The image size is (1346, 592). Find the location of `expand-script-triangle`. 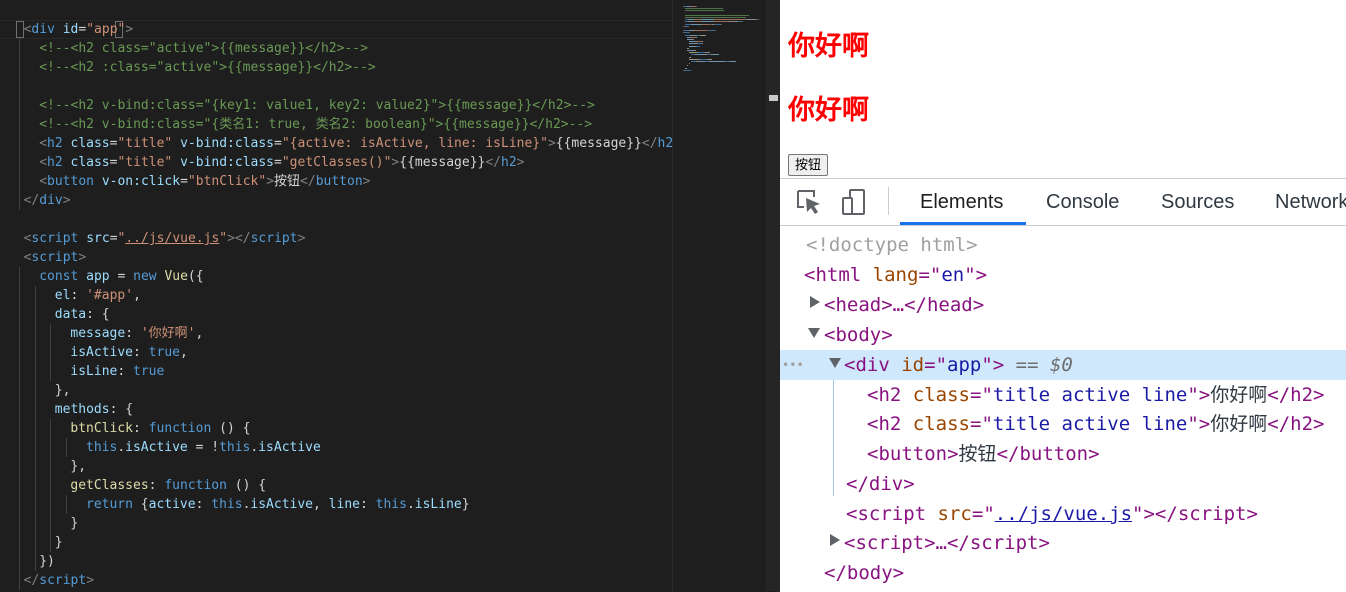

expand-script-triangle is located at coordinates (835, 540).